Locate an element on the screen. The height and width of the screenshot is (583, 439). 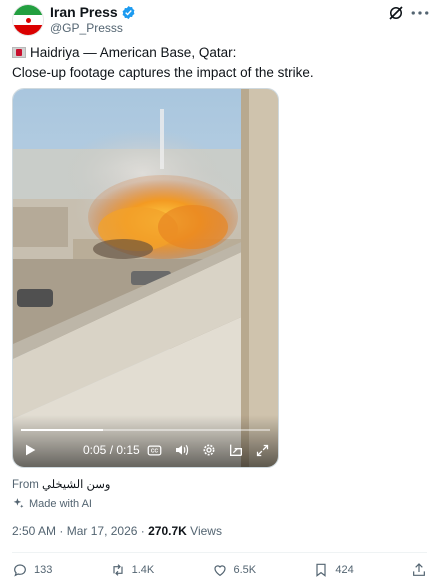
handle: @GP_Presss is located at coordinates (86, 28).